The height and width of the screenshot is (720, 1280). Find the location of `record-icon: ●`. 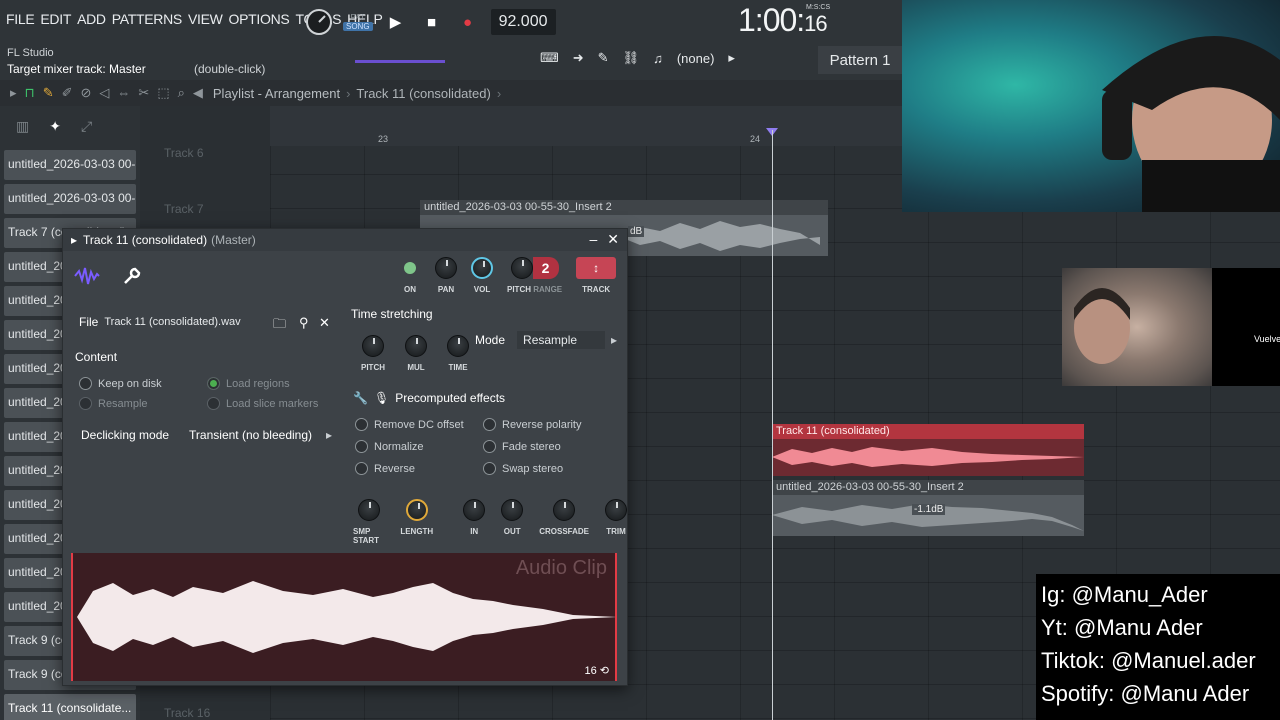

record-icon: ● is located at coordinates (468, 22).